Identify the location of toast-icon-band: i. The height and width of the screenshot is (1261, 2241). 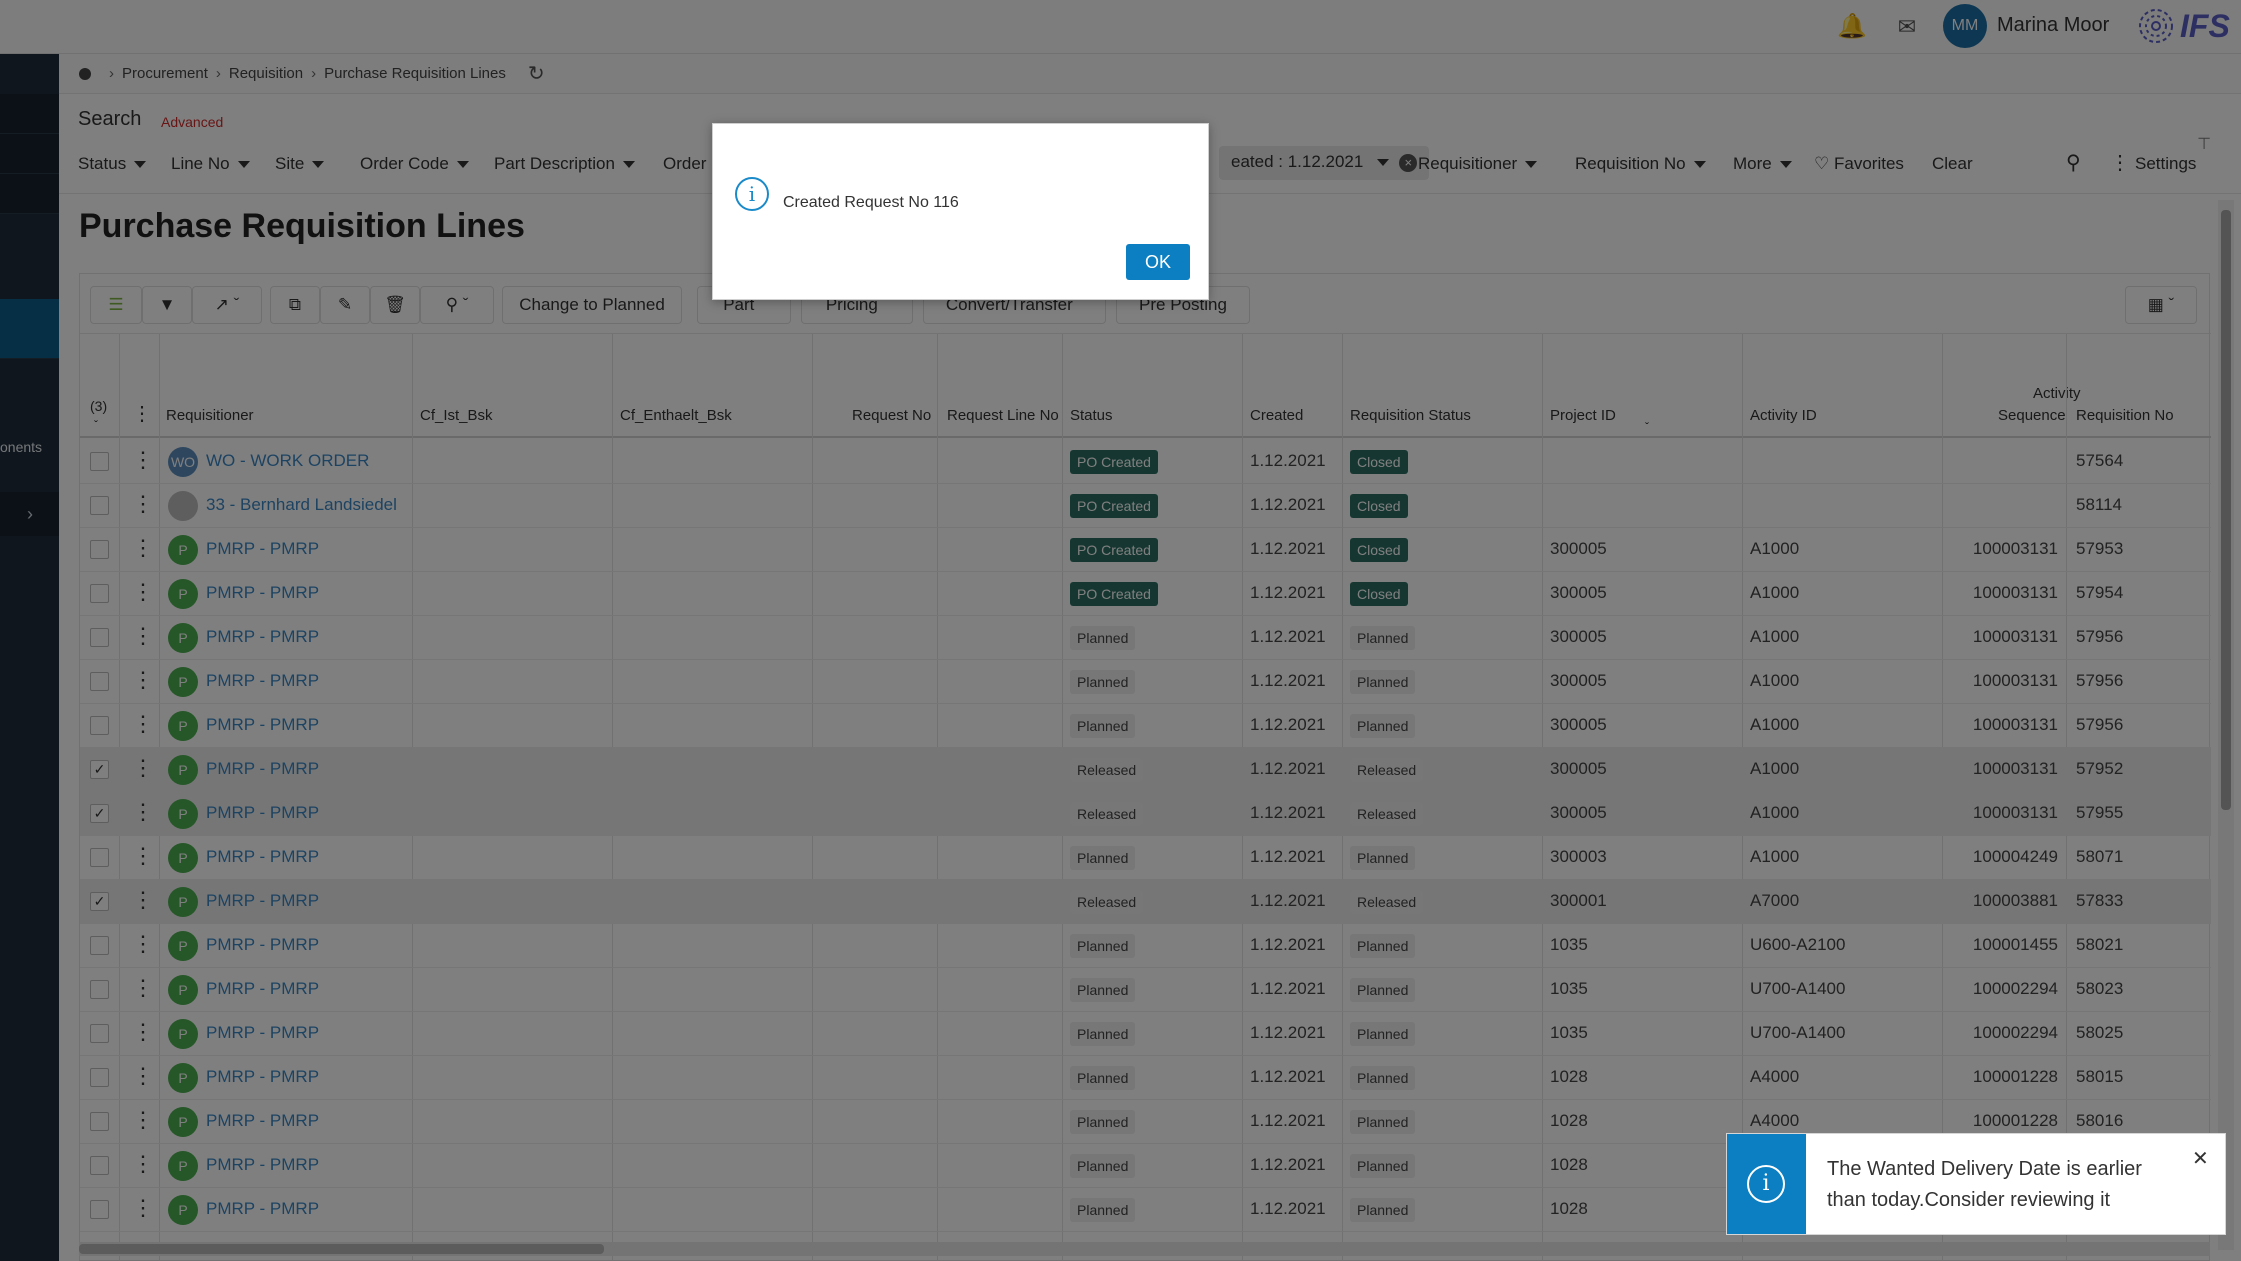
(1766, 1184).